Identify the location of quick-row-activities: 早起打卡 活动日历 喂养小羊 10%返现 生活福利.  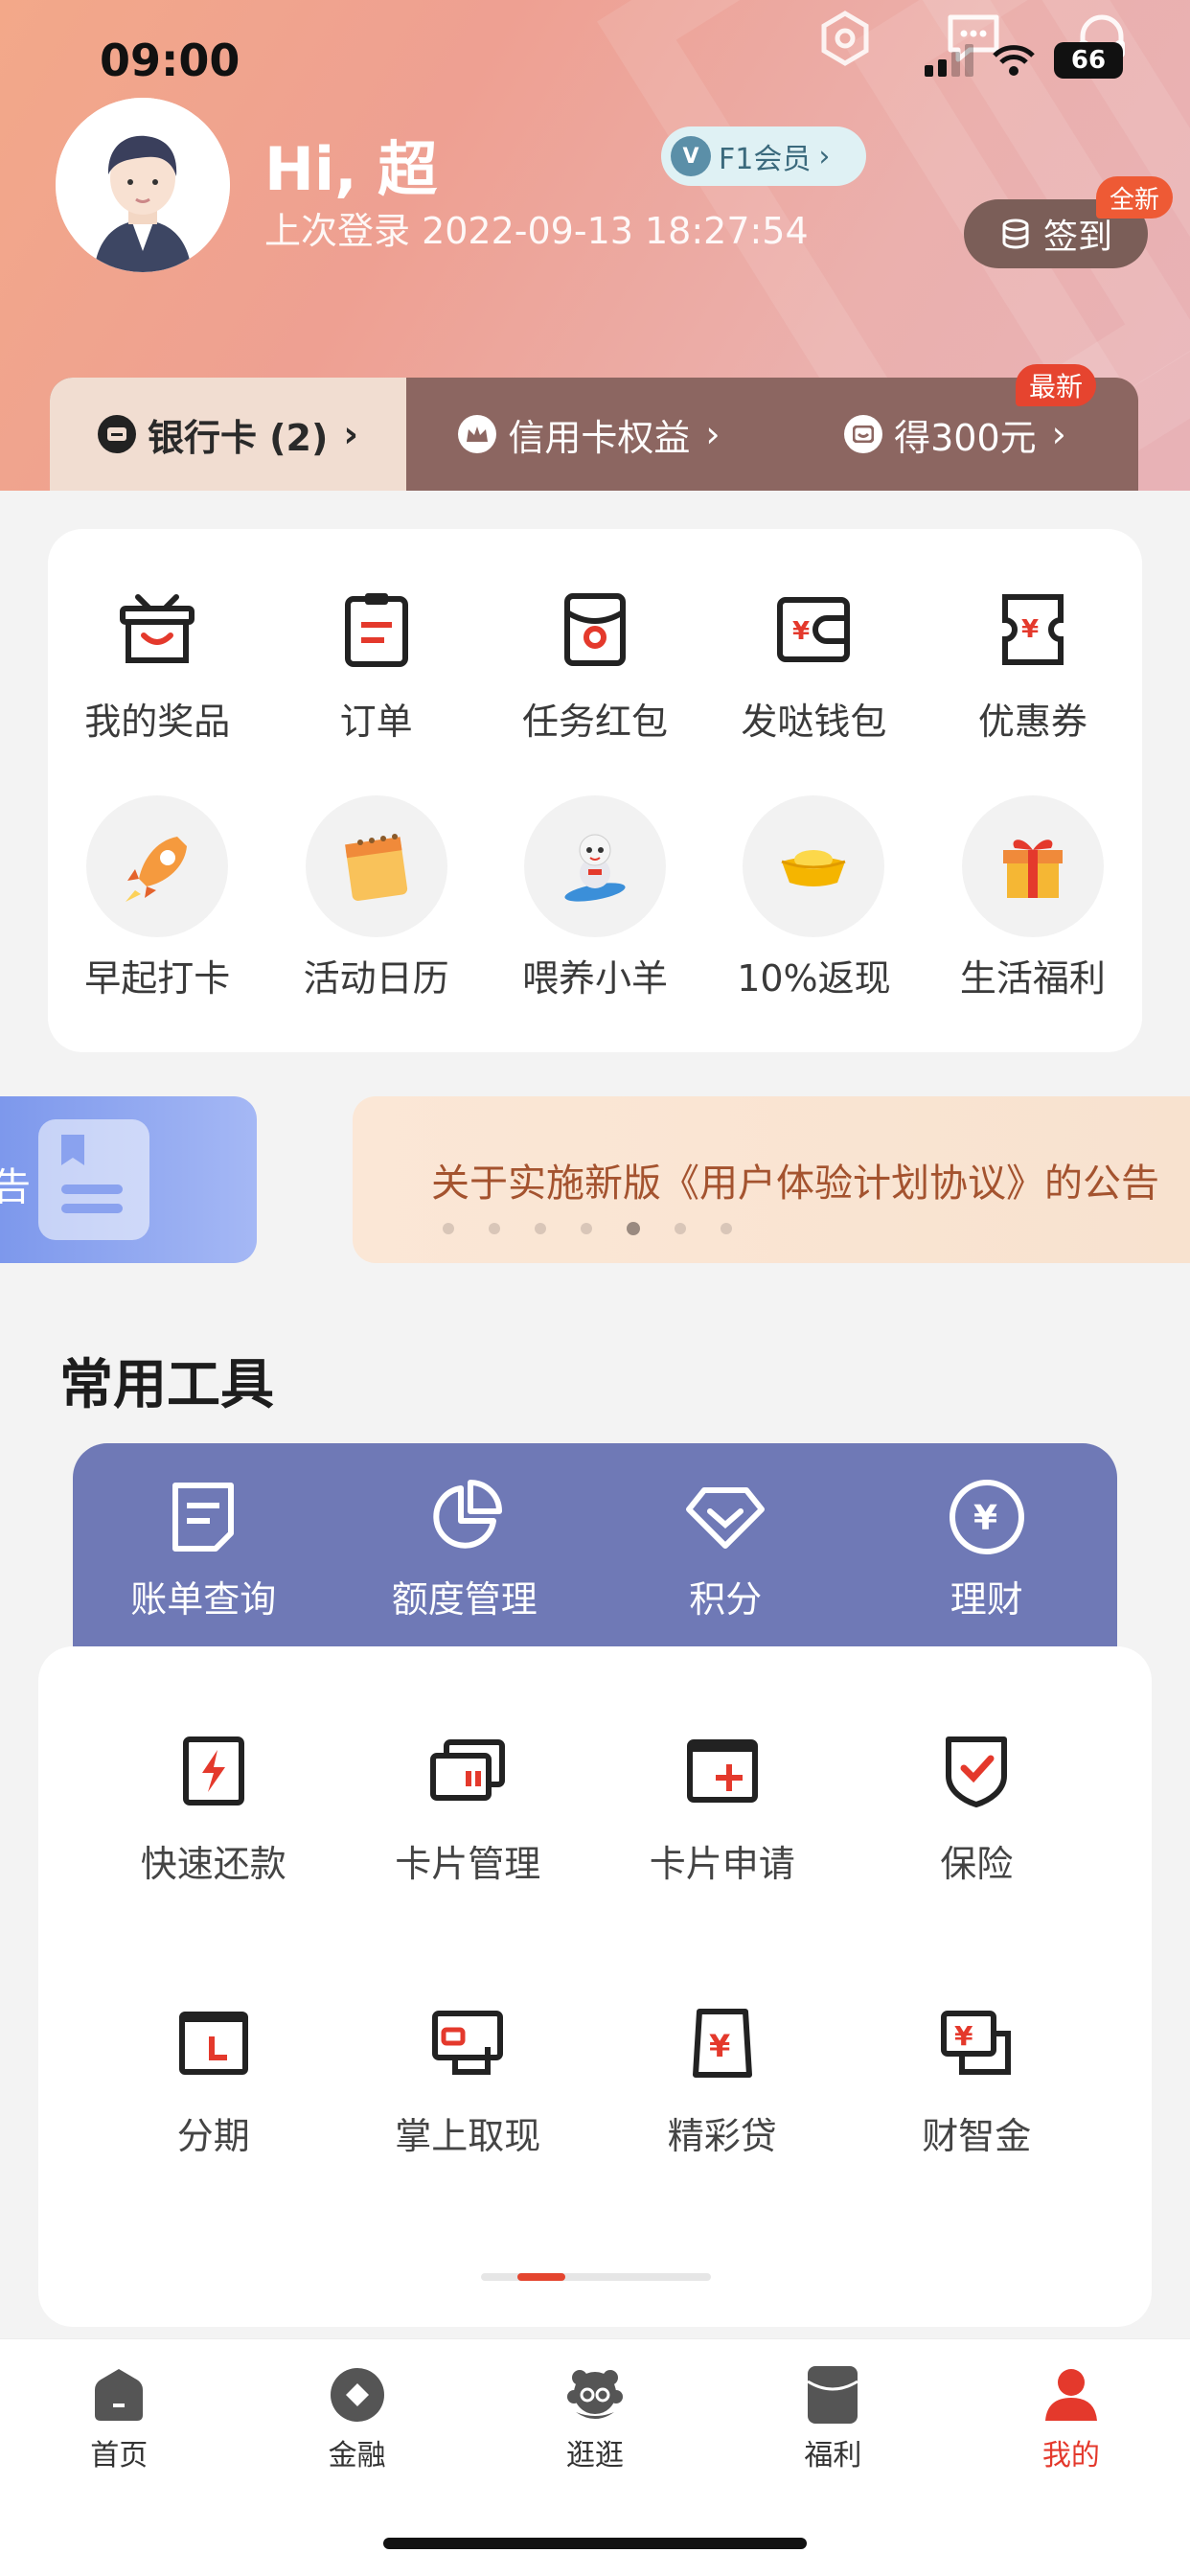
(595, 898).